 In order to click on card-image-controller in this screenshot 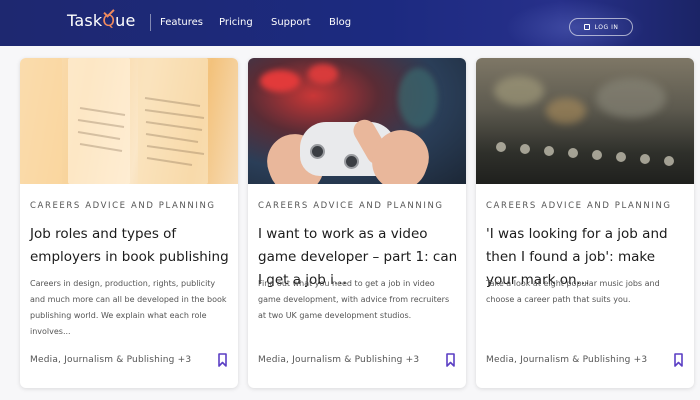, I will do `click(357, 121)`.